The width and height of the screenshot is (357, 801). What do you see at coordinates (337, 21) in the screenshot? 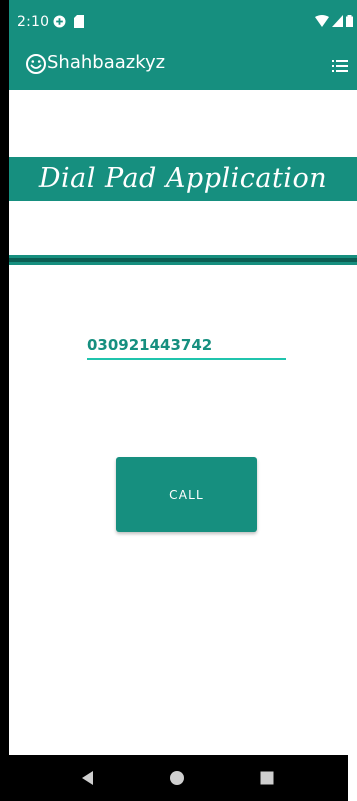
I see `signal-icon` at bounding box center [337, 21].